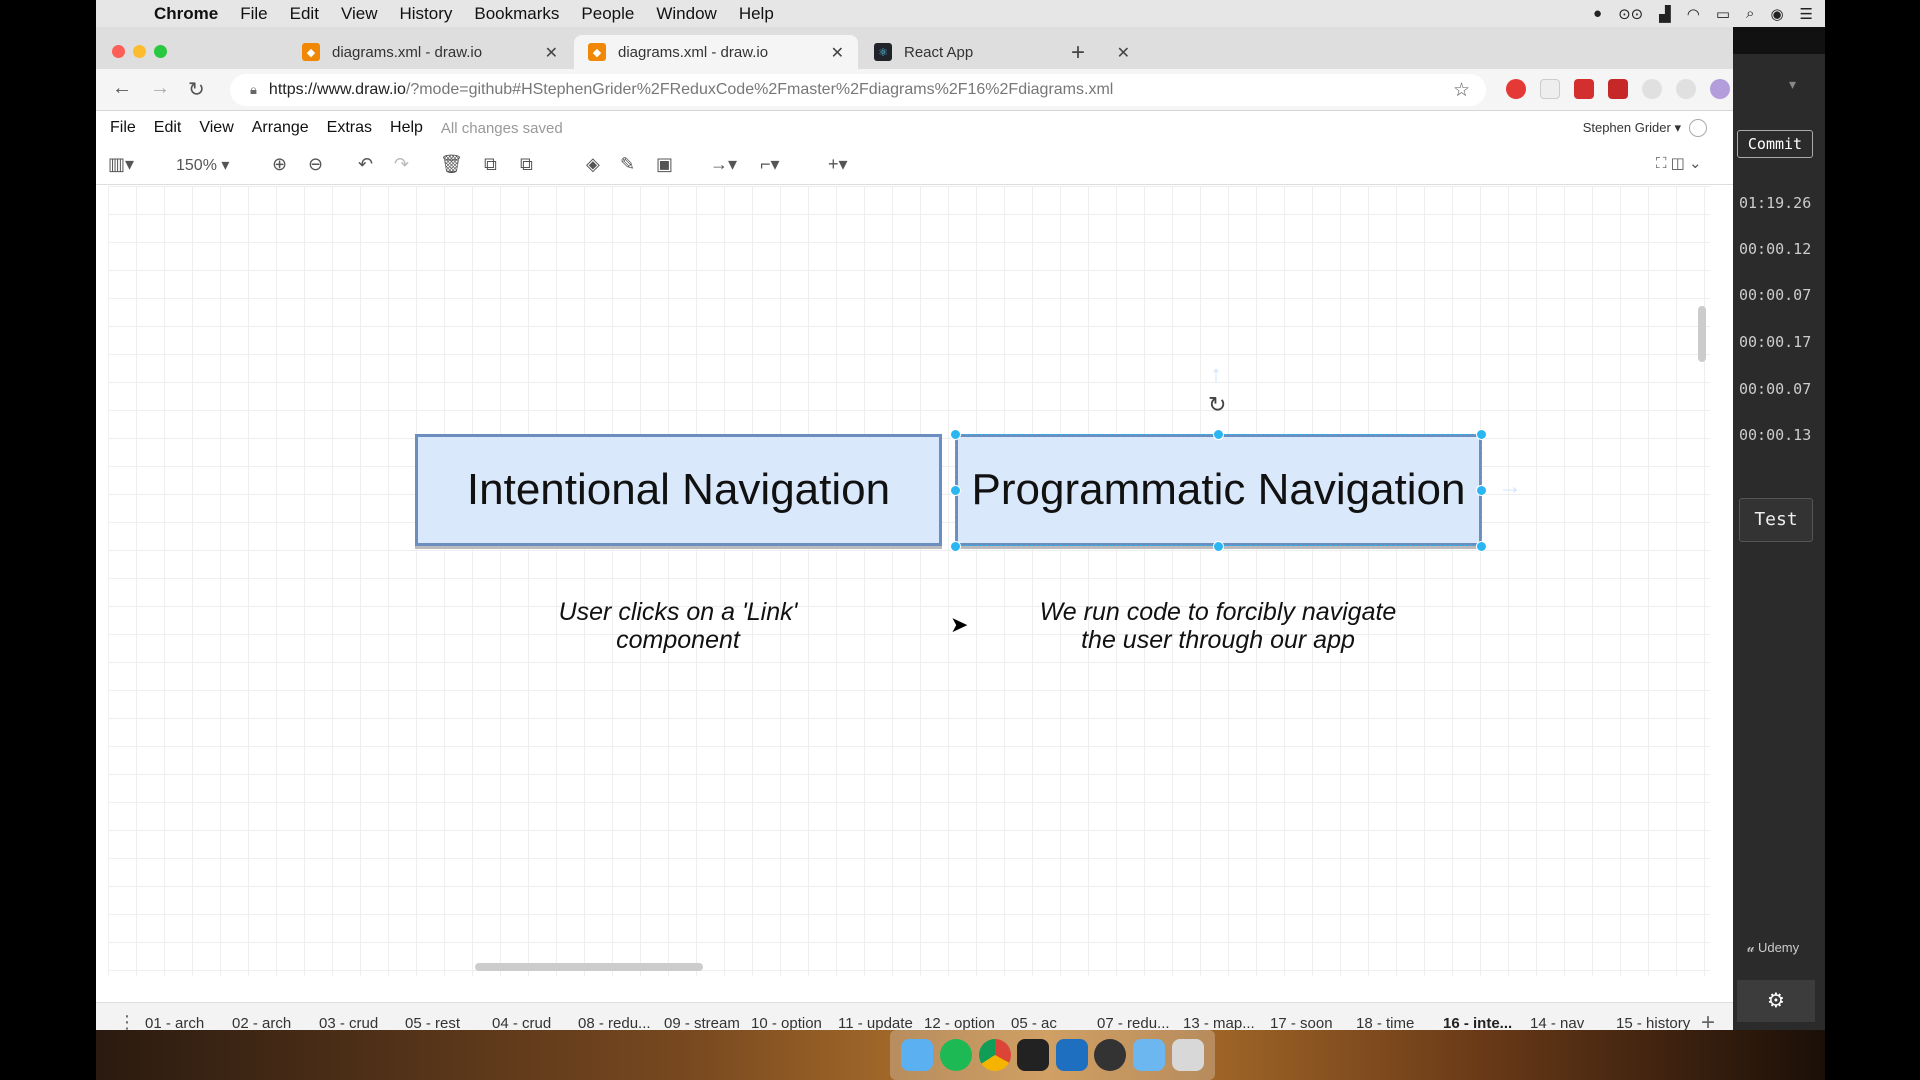 This screenshot has width=1920, height=1080. What do you see at coordinates (664, 164) in the screenshot?
I see `shadow-icon: ▣` at bounding box center [664, 164].